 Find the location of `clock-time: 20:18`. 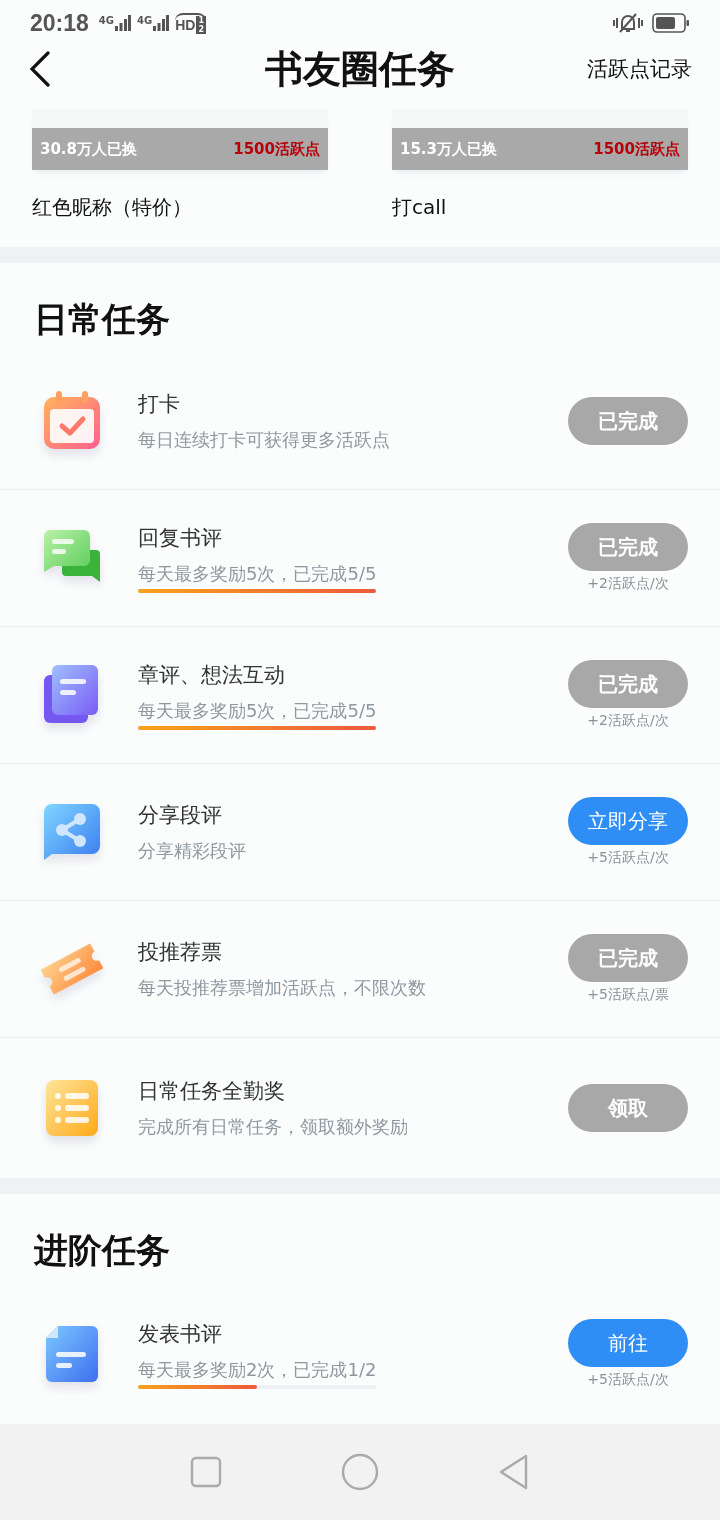

clock-time: 20:18 is located at coordinates (59, 23).